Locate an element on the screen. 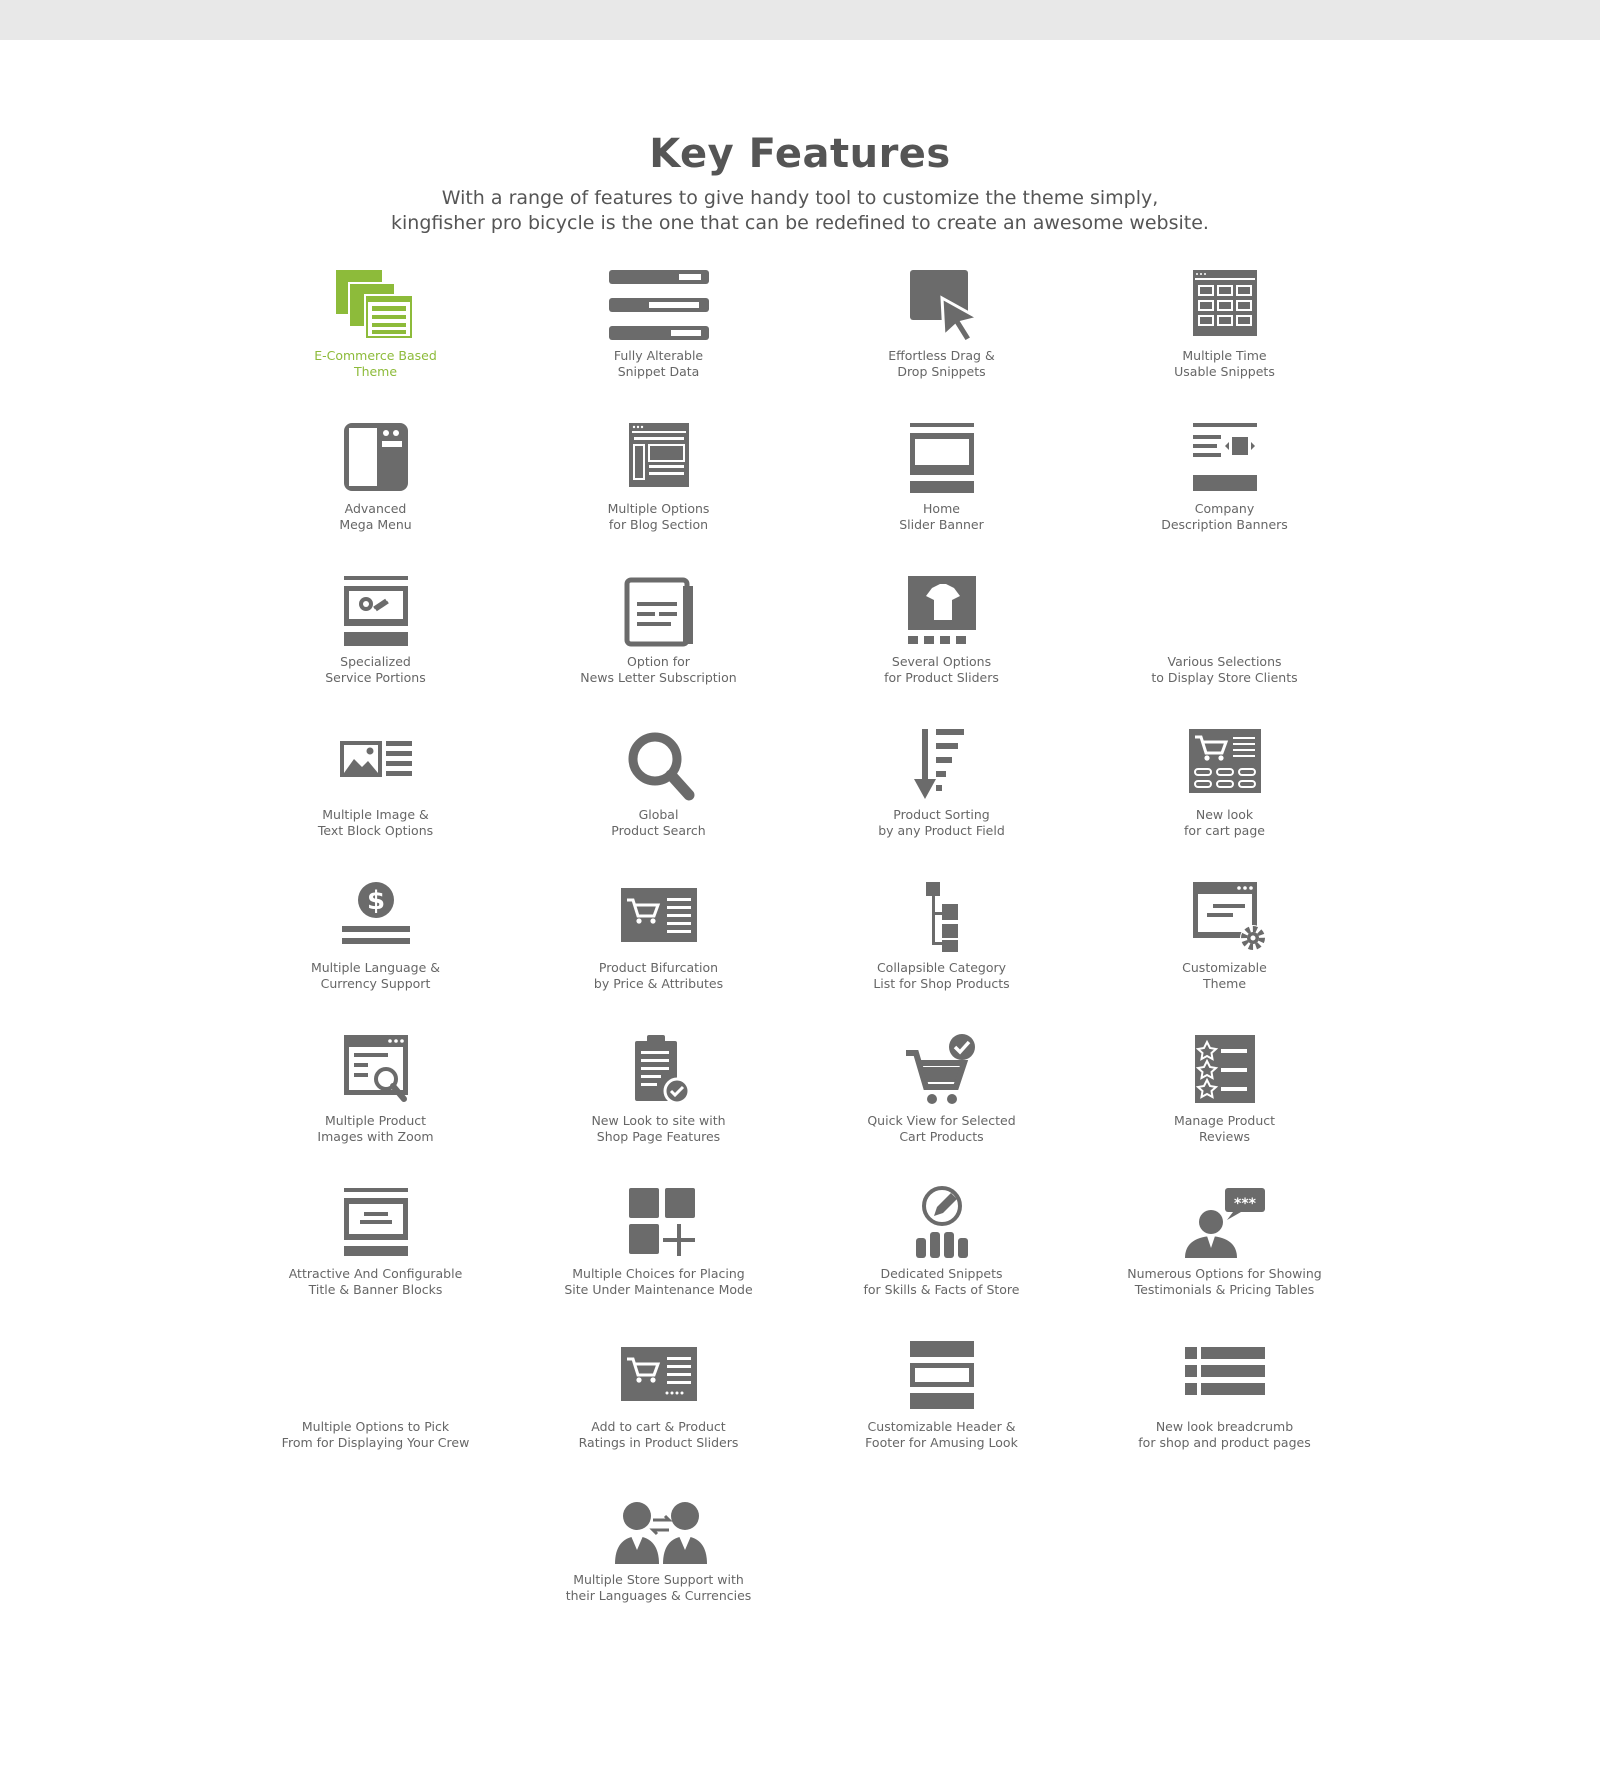 This screenshot has width=1600, height=1780. feature-label-line: Multiple Options is located at coordinates (658, 508).